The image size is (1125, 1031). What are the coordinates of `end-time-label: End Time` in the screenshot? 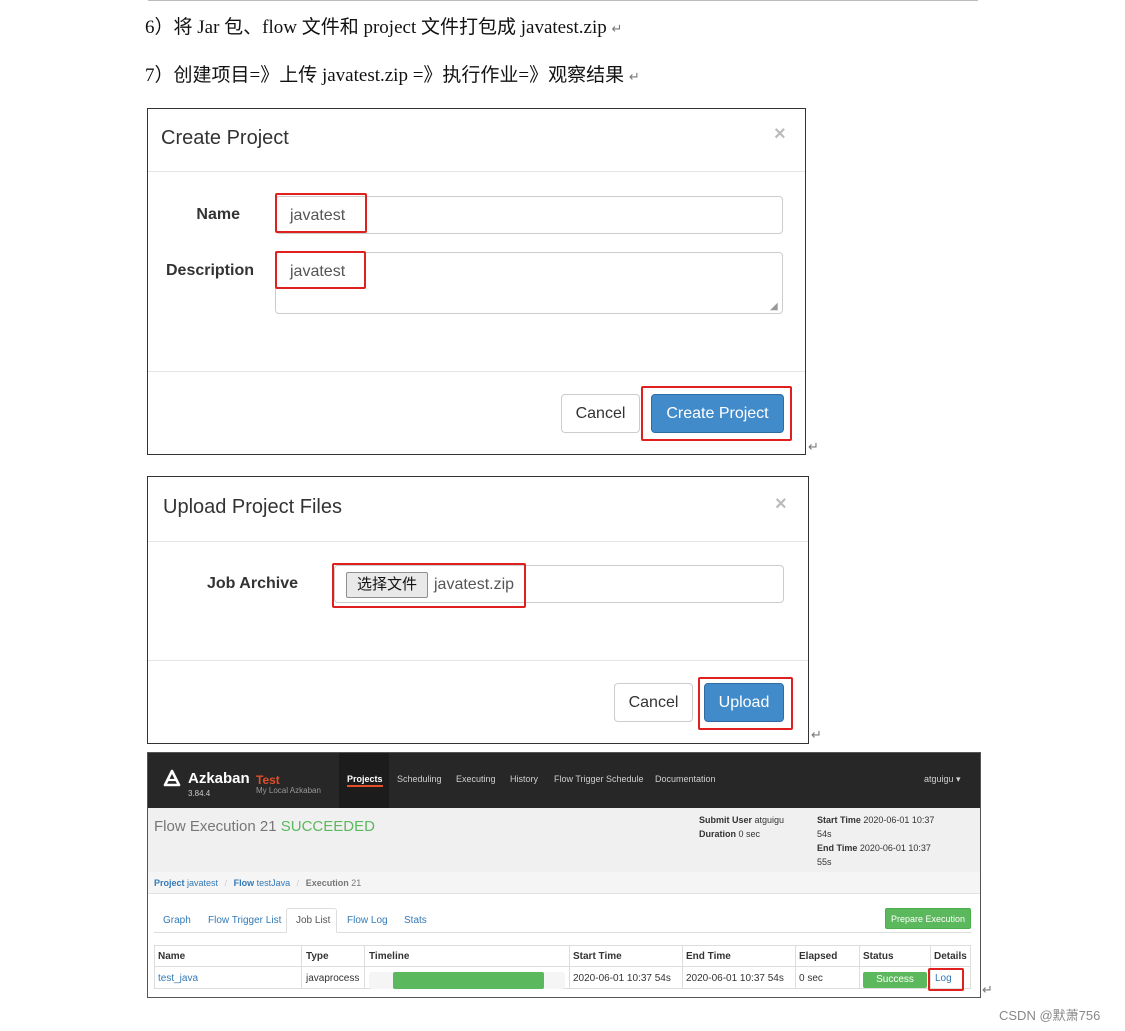 It's located at (837, 848).